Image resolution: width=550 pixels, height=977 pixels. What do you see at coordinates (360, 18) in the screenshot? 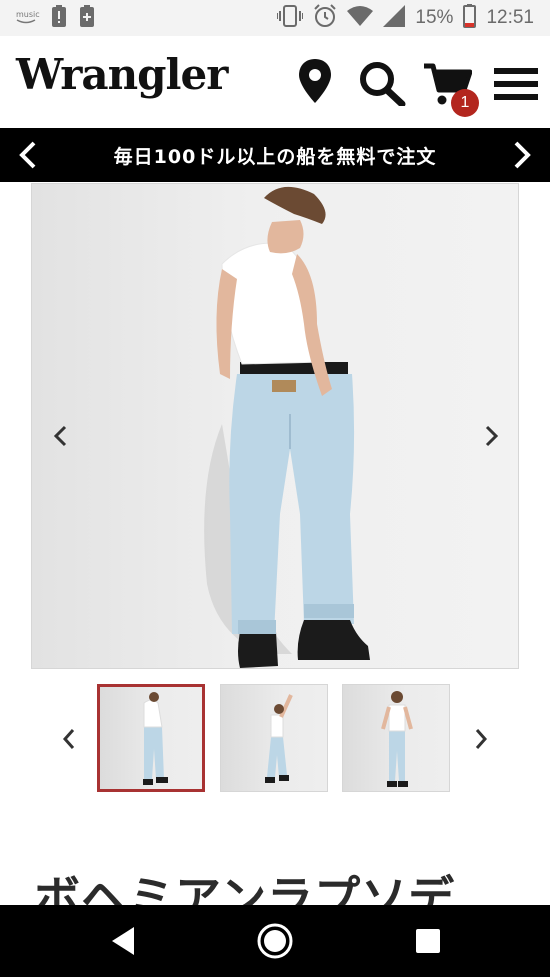
I see `wifi-icon` at bounding box center [360, 18].